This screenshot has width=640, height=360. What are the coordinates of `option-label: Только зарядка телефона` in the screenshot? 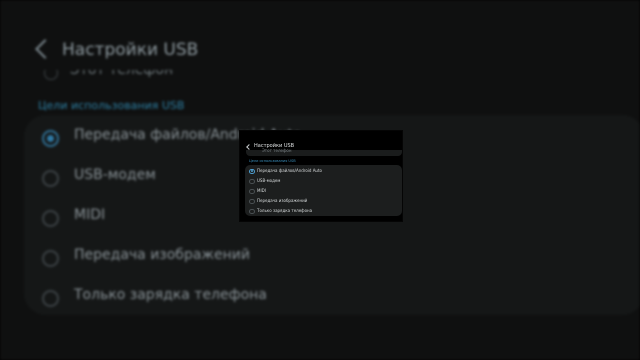 It's located at (285, 210).